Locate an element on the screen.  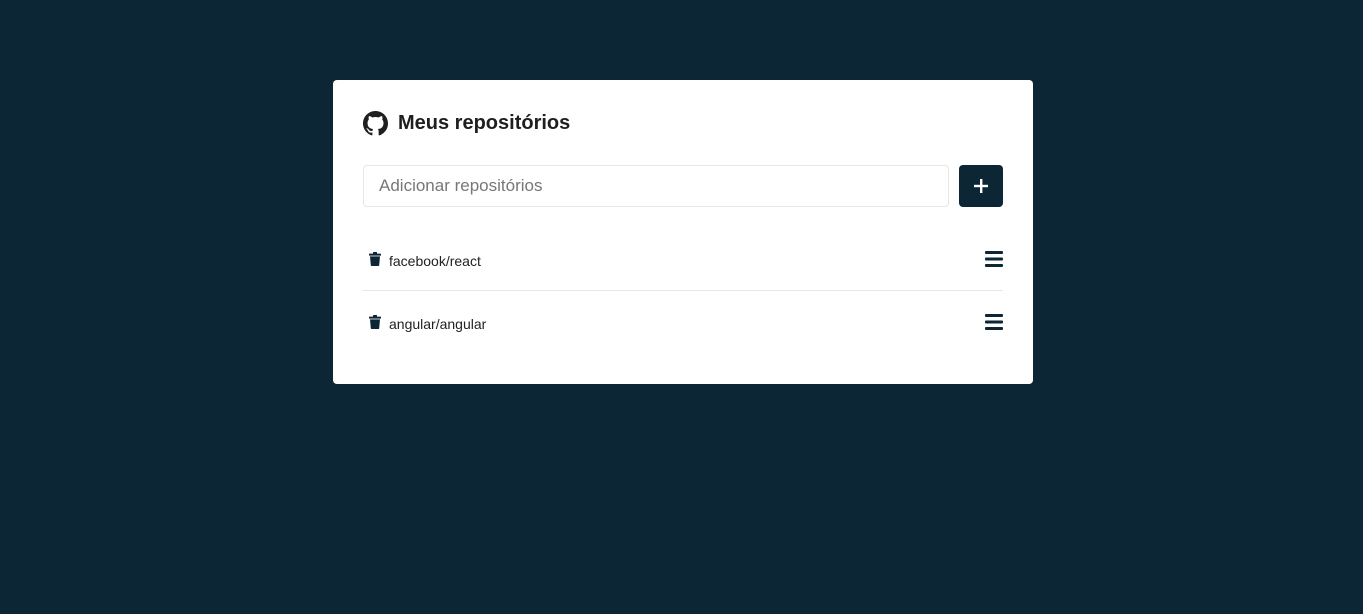
repository-list-item: angular/angular is located at coordinates (683, 321).